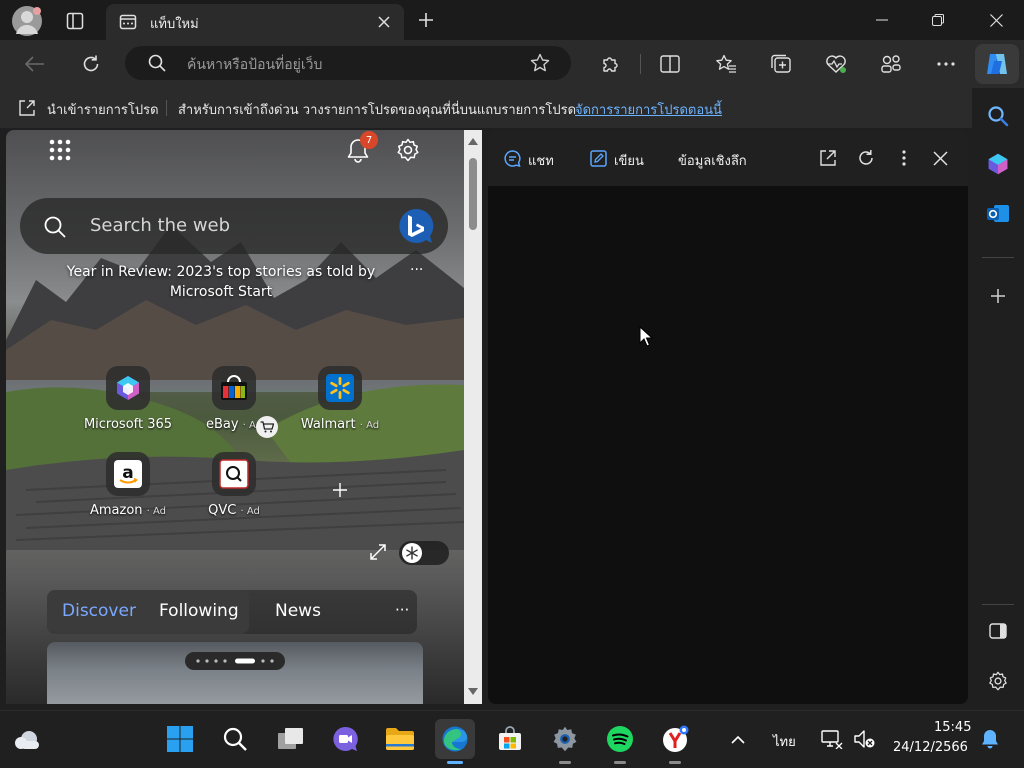 This screenshot has width=1024, height=768. What do you see at coordinates (473, 417) in the screenshot?
I see `page-scrollbar` at bounding box center [473, 417].